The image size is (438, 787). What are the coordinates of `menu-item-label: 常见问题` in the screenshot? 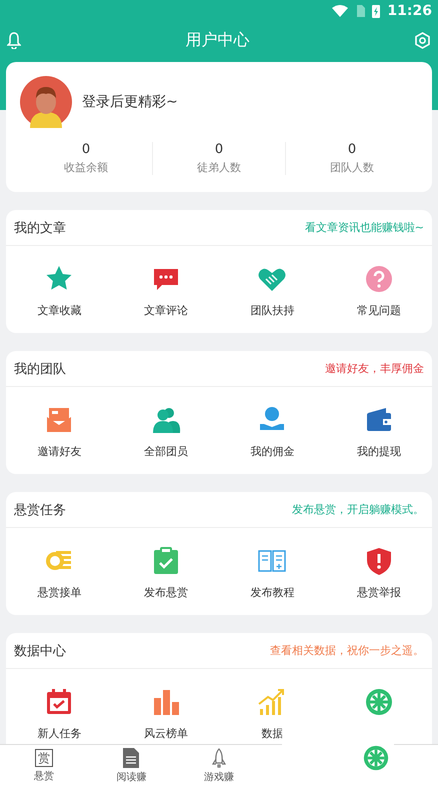 It's located at (378, 310).